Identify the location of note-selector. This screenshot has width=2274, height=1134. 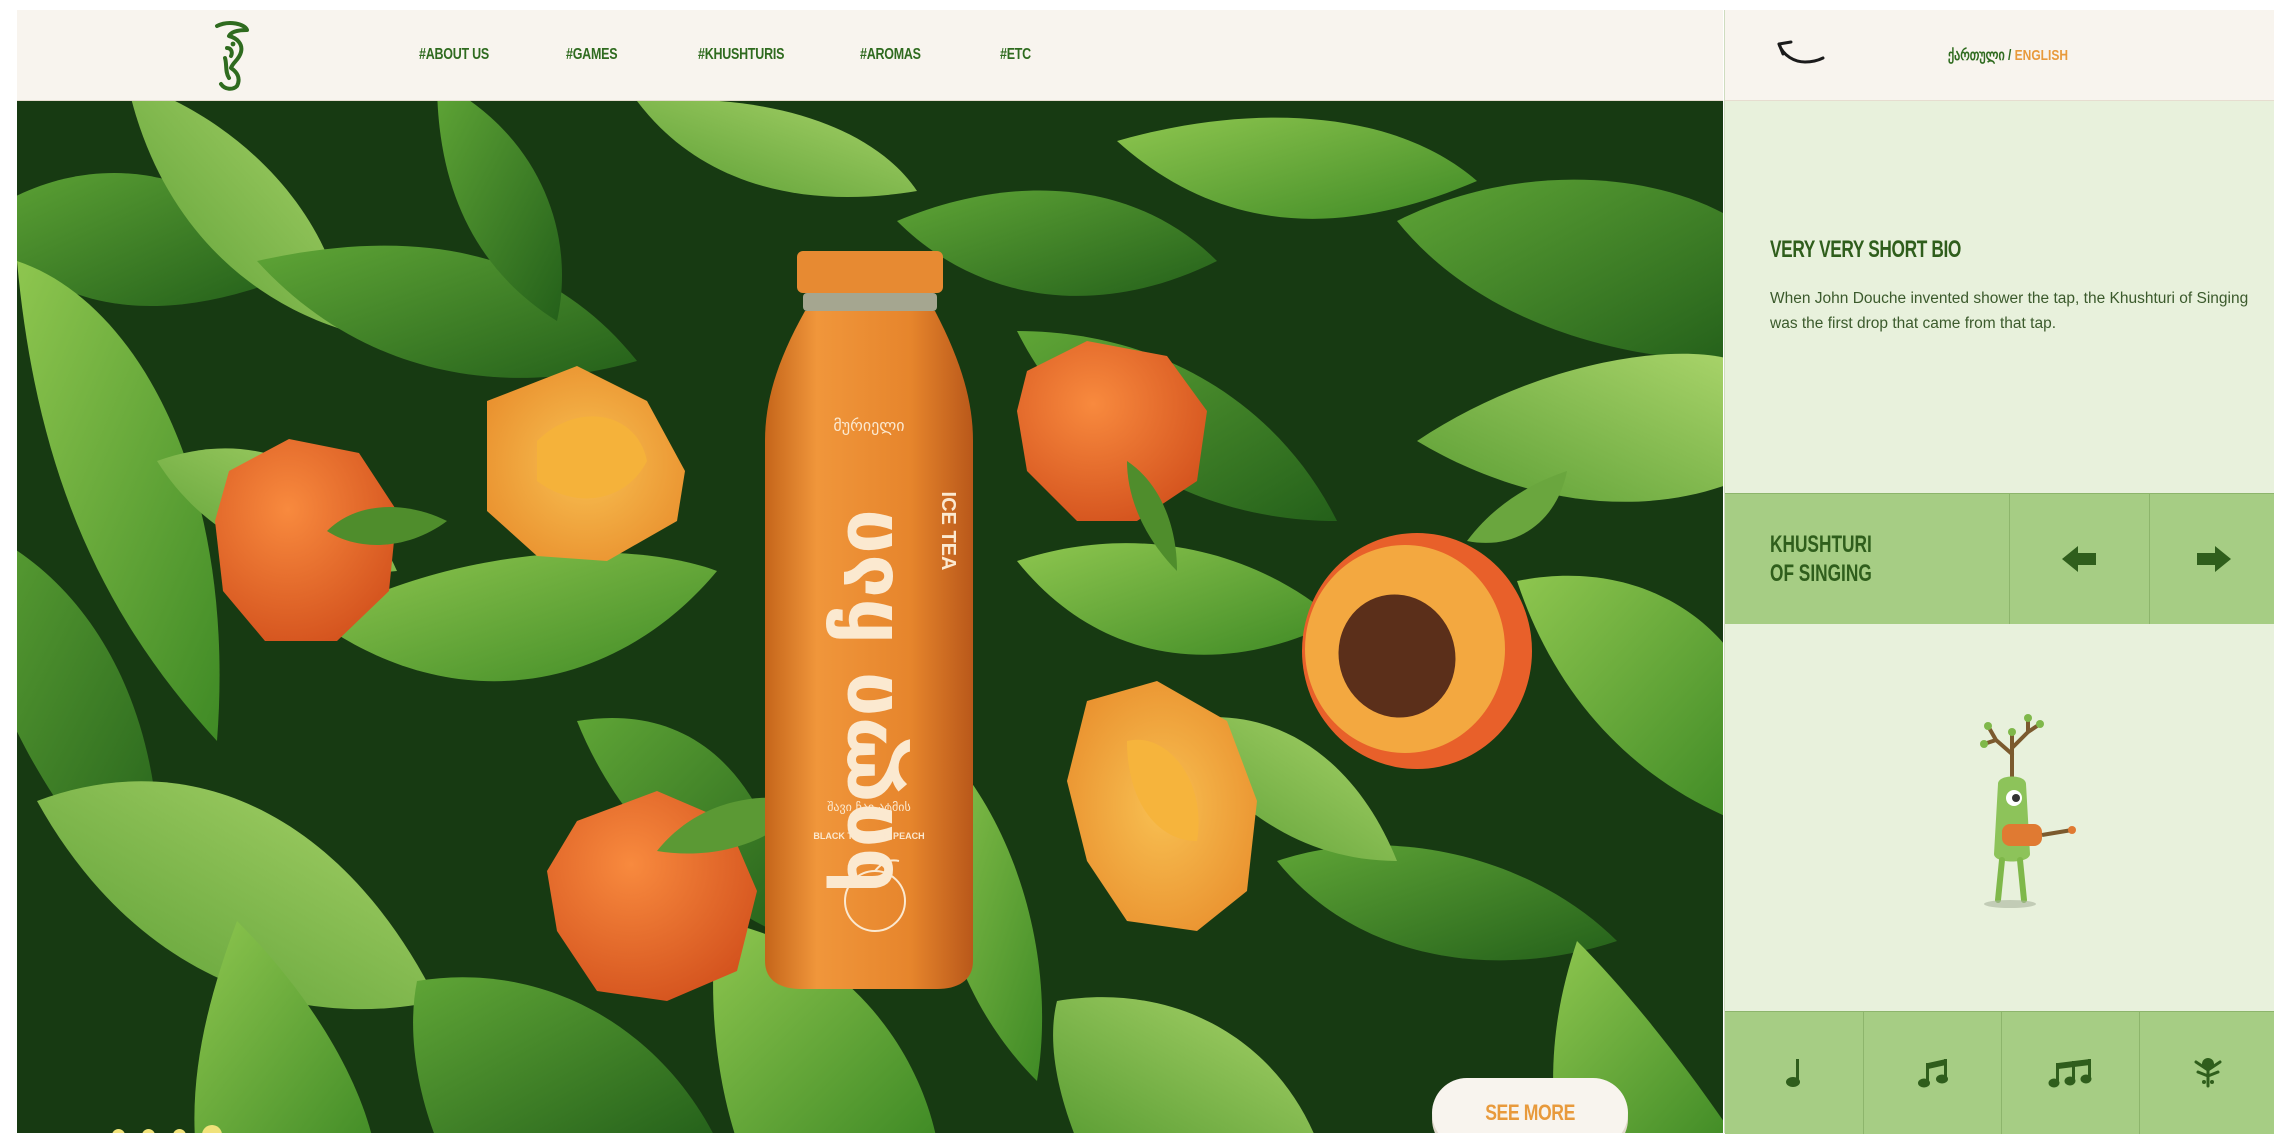
(1999, 1072).